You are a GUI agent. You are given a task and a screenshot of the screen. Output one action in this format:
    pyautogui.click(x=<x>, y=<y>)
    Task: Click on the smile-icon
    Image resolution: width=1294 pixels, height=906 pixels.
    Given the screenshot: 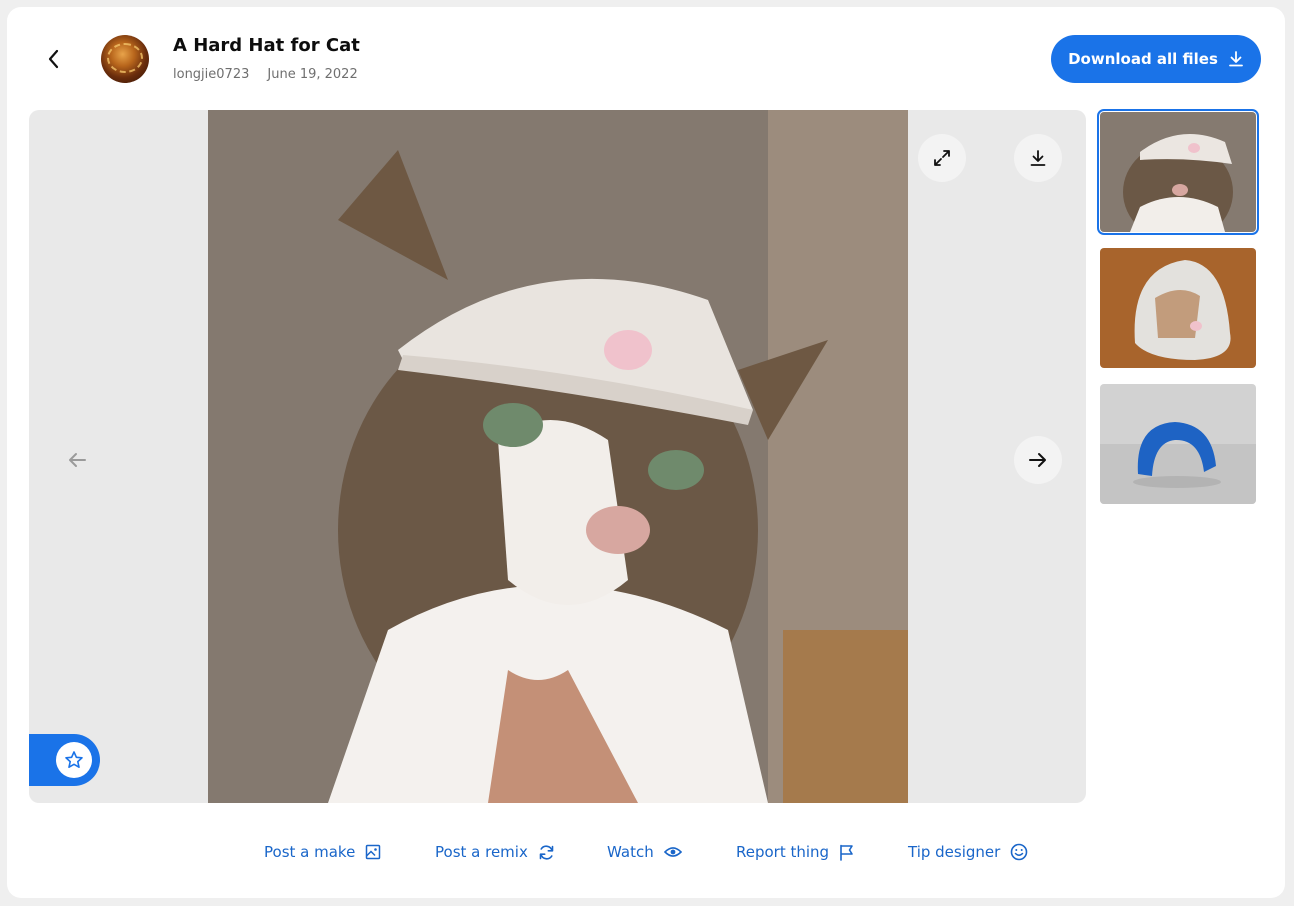 What is the action you would take?
    pyautogui.click(x=1019, y=852)
    